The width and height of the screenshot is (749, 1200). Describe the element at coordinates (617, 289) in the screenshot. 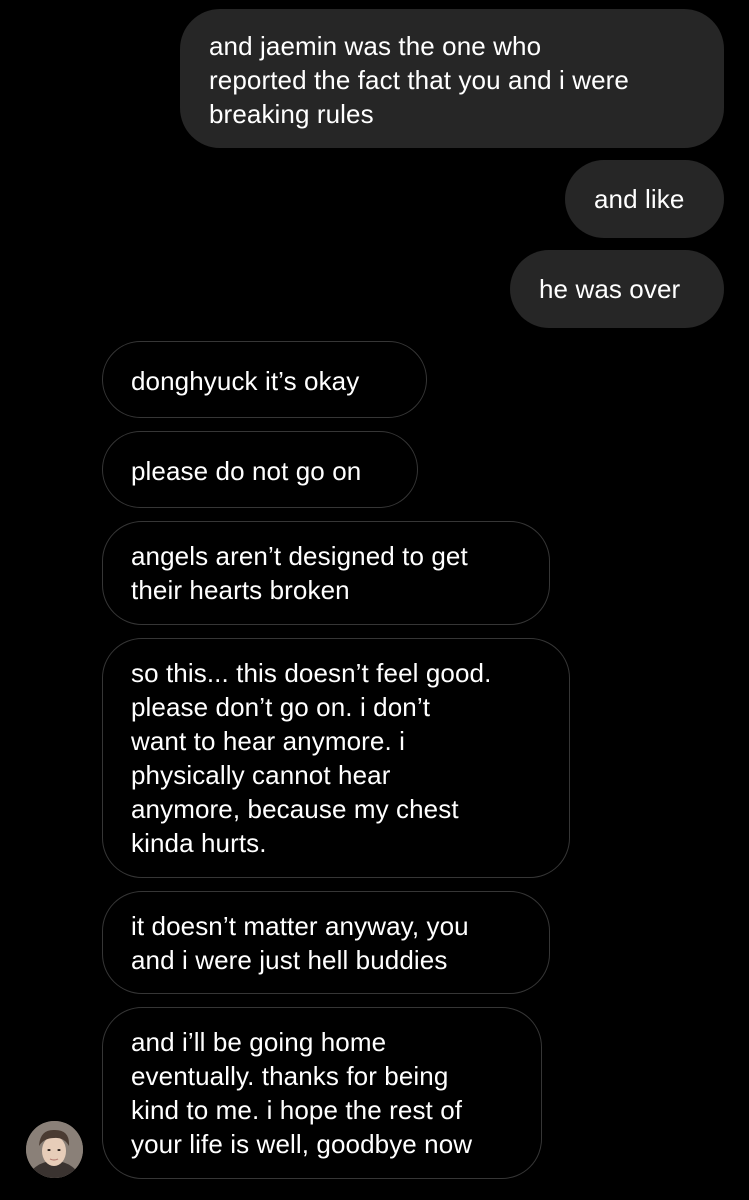

I see `sent-message: he was over` at that location.